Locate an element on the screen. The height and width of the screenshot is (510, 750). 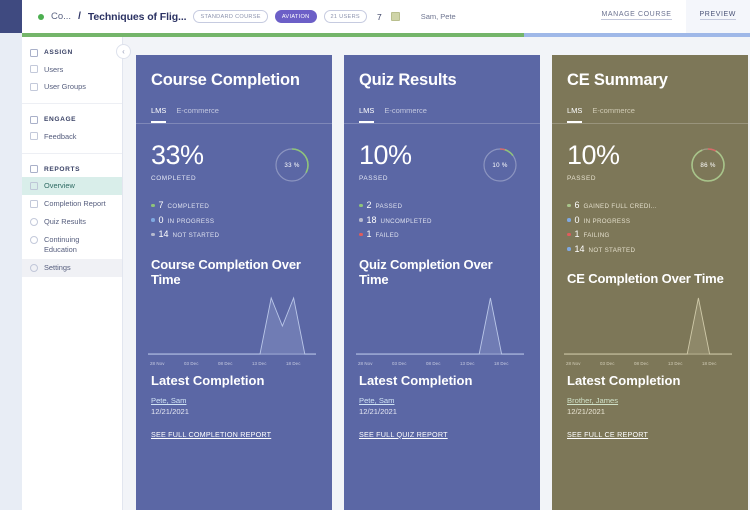
legend-label: FAILED is located at coordinates (387, 236).